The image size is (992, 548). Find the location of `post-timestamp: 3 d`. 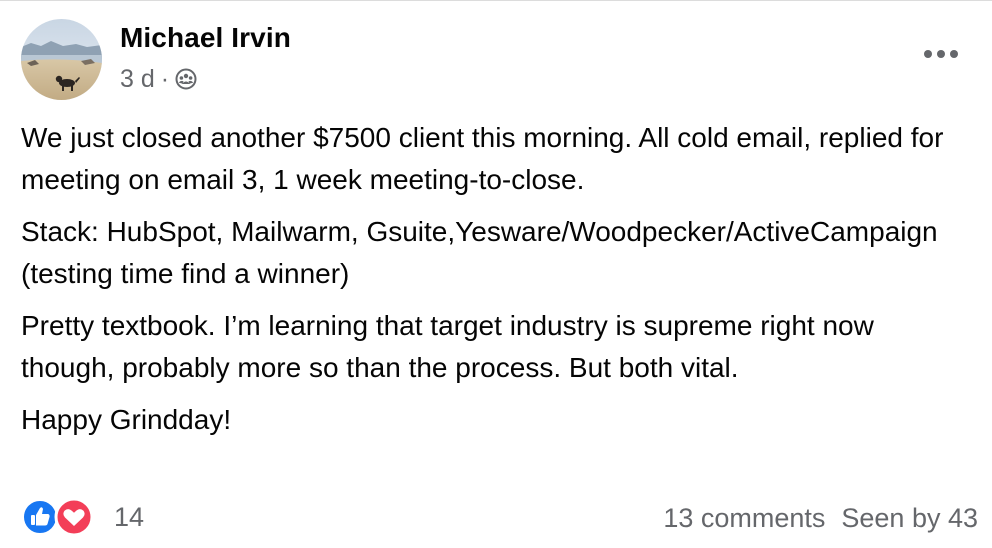

post-timestamp: 3 d is located at coordinates (137, 79).